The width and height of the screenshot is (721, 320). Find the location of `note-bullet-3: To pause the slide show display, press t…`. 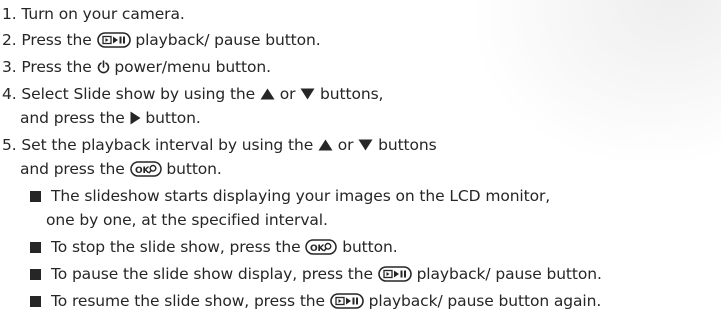

note-bullet-3: To pause the slide show display, press t… is located at coordinates (316, 274).